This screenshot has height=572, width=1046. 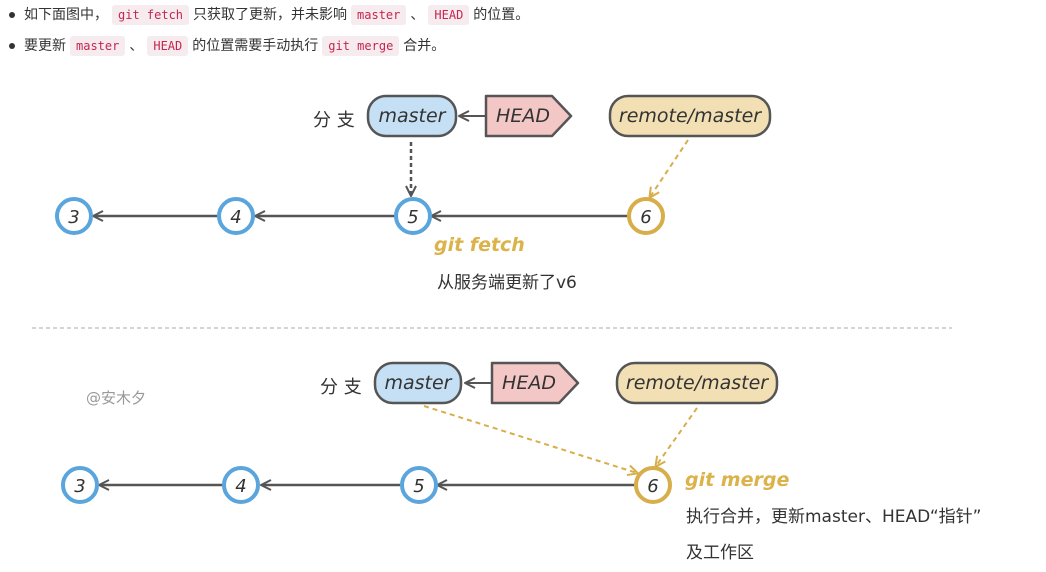 I want to click on watermark: @安木夕, so click(x=116, y=398).